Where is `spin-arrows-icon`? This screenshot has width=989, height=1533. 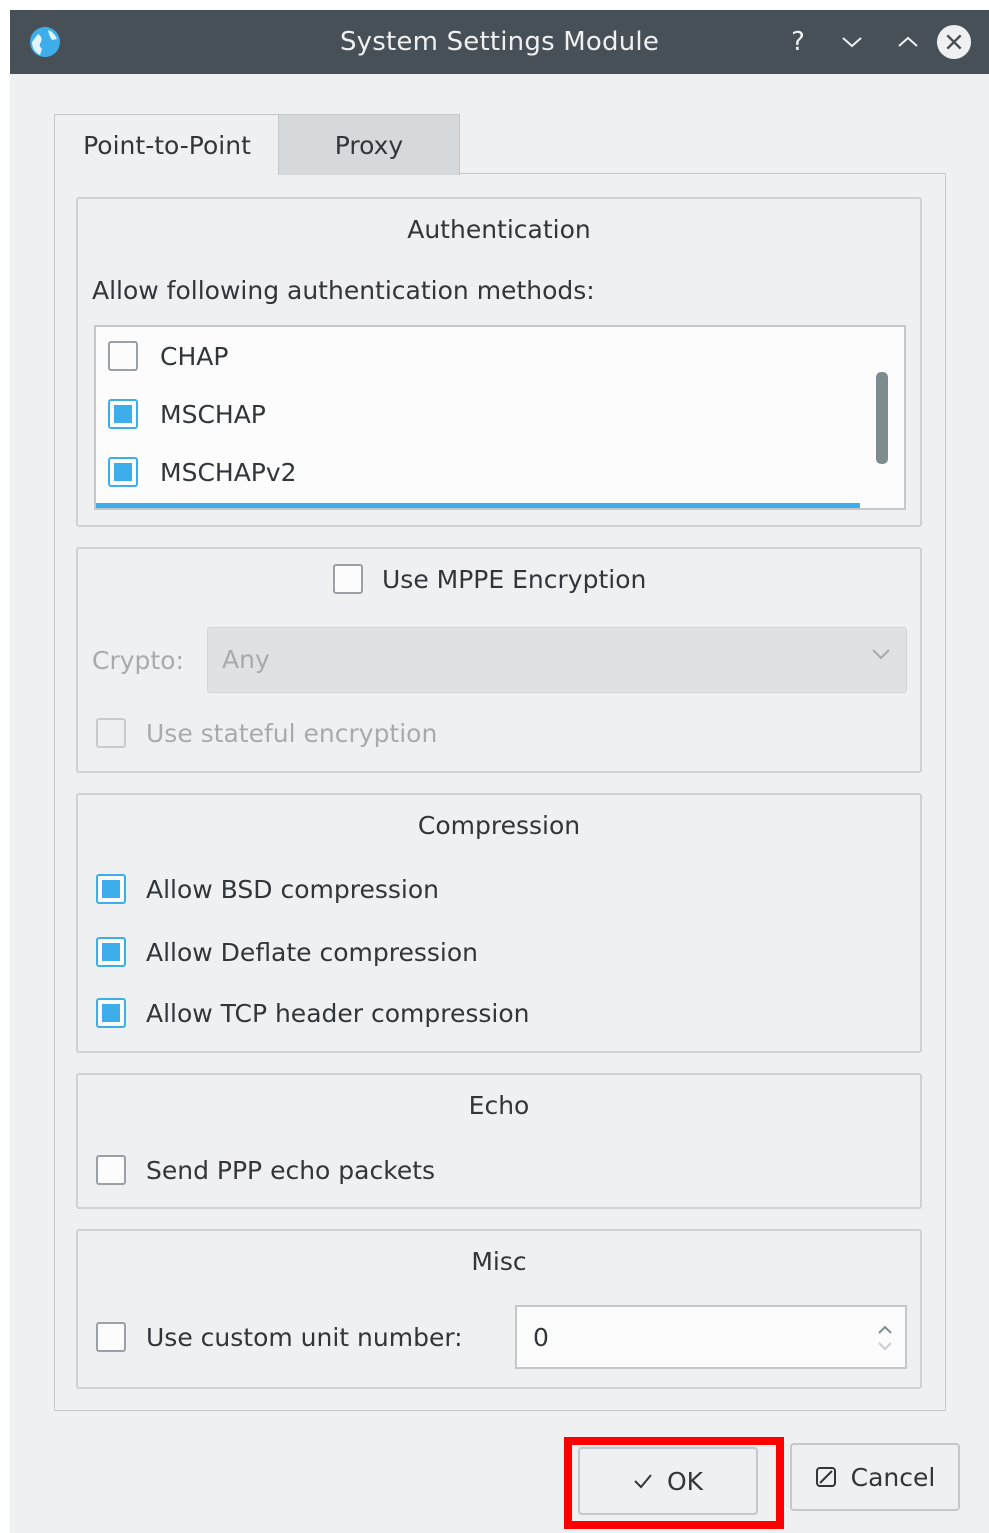
spin-arrows-icon is located at coordinates (885, 1337).